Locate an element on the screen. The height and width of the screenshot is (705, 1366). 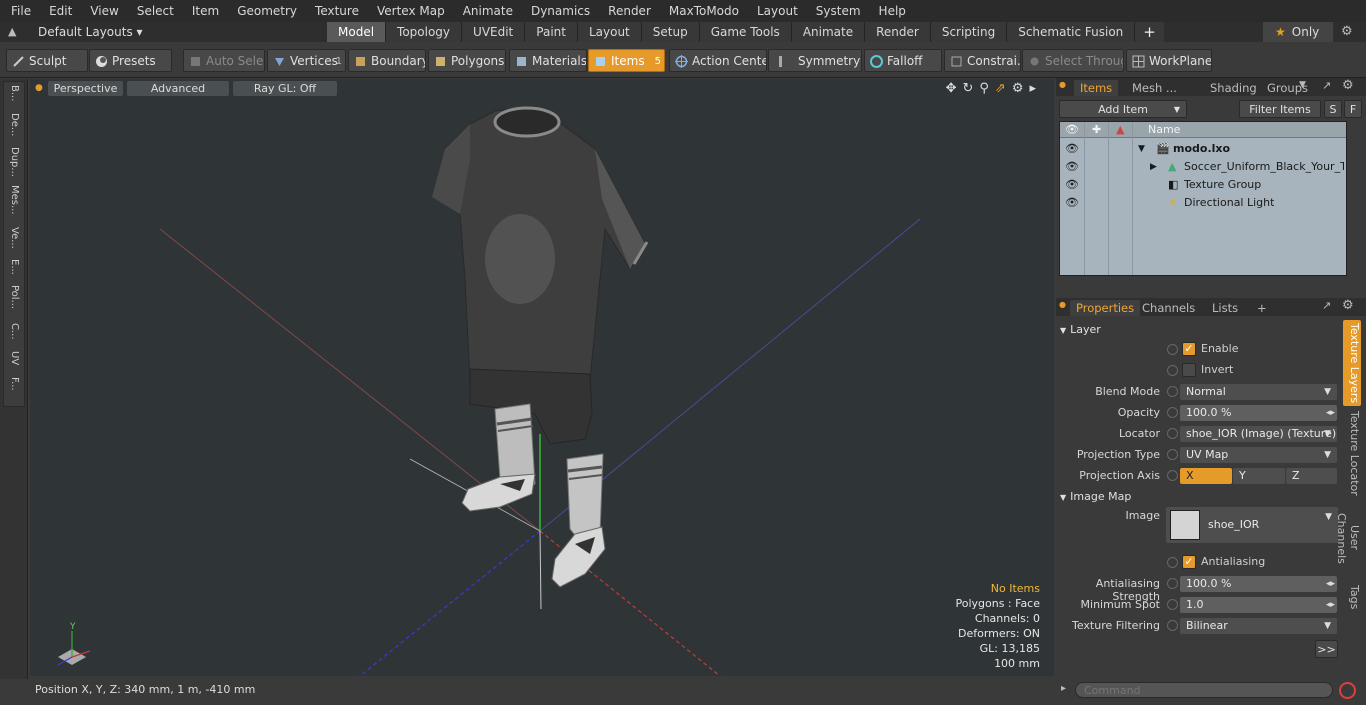
add-item-button: Add Item ▼ is located at coordinates (1123, 109).